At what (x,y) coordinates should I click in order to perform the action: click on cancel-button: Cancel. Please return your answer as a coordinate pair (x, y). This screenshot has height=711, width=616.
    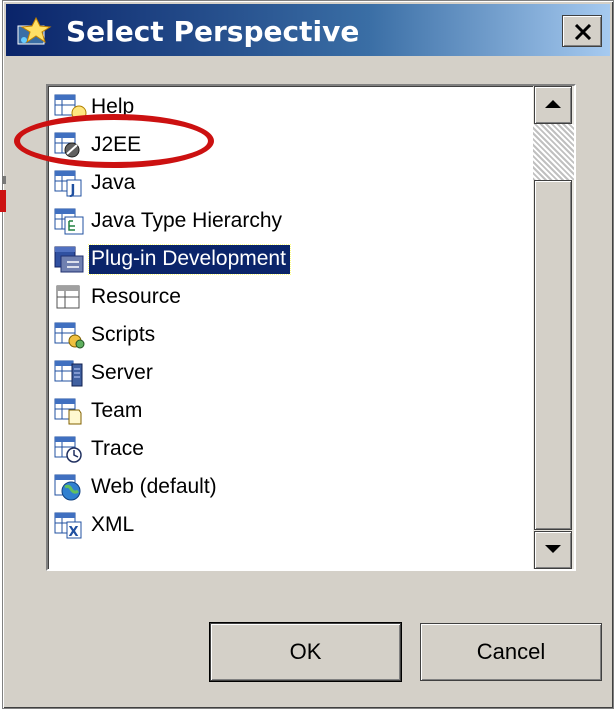
    Looking at the image, I should click on (511, 652).